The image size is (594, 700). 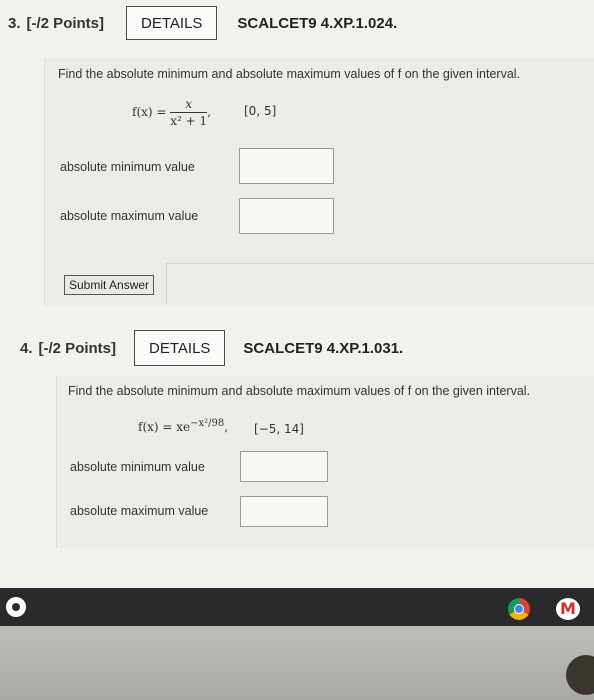 What do you see at coordinates (180, 348) in the screenshot?
I see `question-4-details-button: DETAILS` at bounding box center [180, 348].